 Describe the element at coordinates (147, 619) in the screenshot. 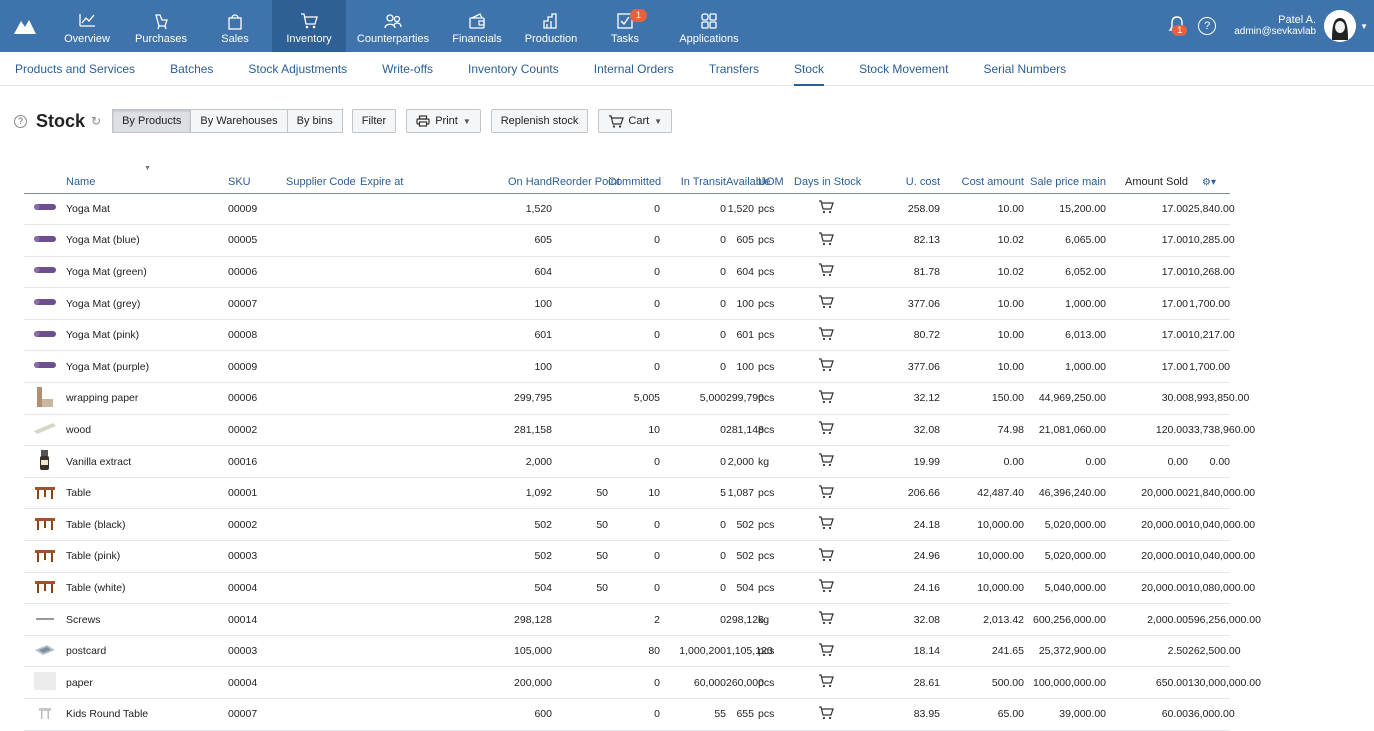

I see `product-name: Screws` at that location.